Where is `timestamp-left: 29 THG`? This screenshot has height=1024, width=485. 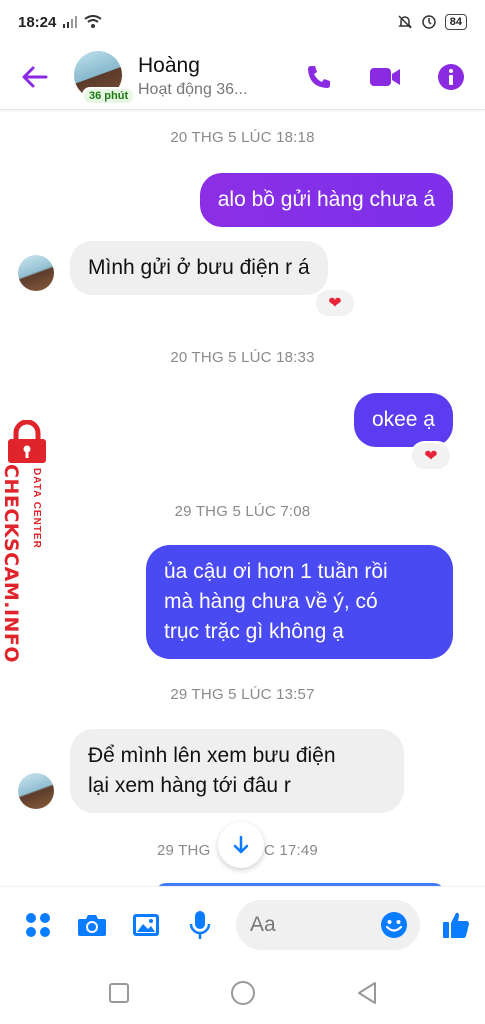 timestamp-left: 29 THG is located at coordinates (184, 850).